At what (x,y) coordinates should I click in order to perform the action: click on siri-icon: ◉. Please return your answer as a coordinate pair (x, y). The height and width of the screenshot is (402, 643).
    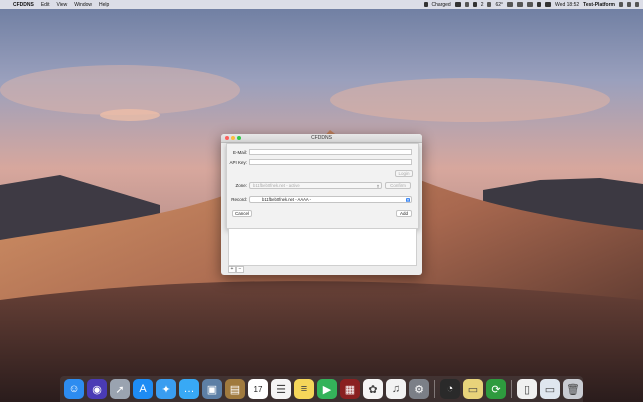
    Looking at the image, I should click on (97, 389).